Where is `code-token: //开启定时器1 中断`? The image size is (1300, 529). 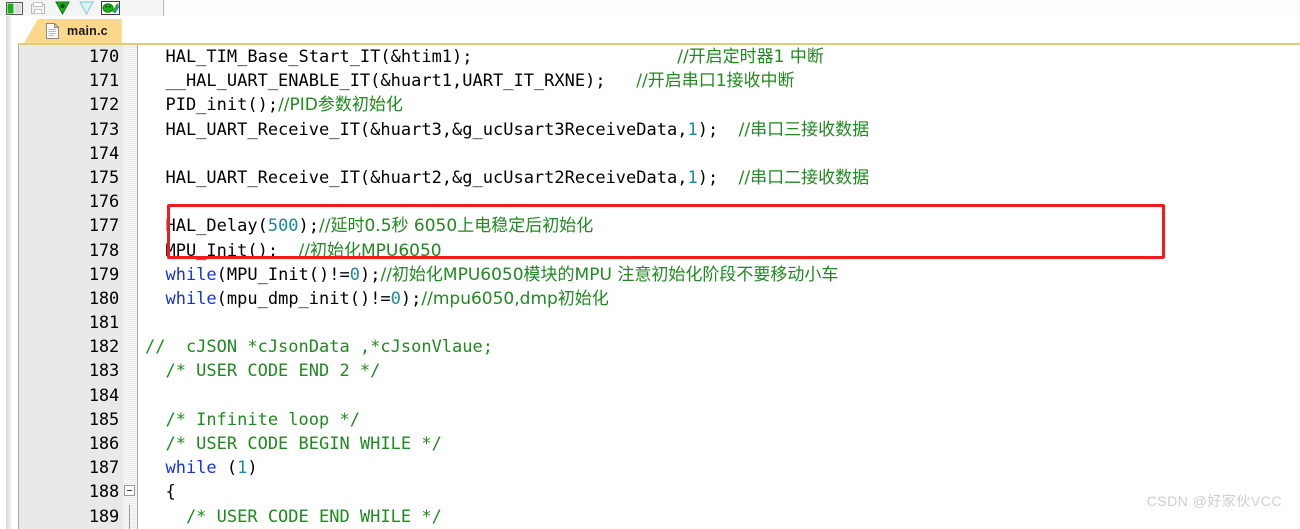 code-token: //开启定时器1 中断 is located at coordinates (750, 57).